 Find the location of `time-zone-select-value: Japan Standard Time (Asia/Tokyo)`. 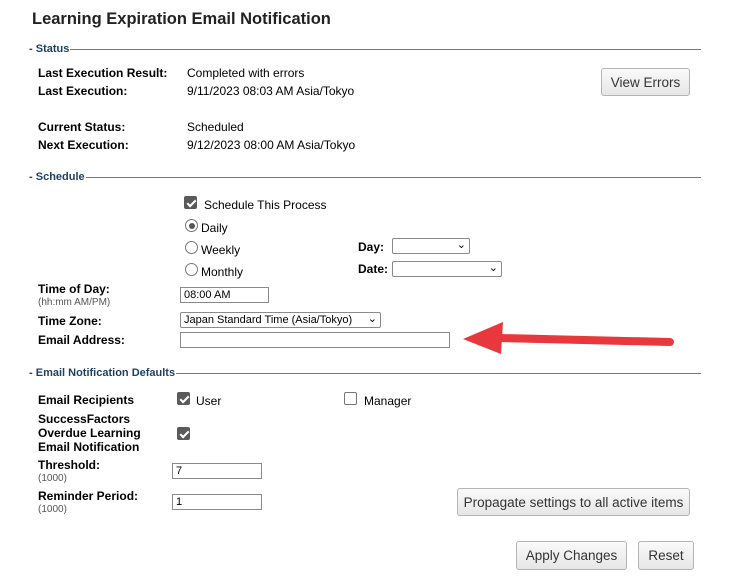

time-zone-select-value: Japan Standard Time (Asia/Tokyo) is located at coordinates (268, 320).